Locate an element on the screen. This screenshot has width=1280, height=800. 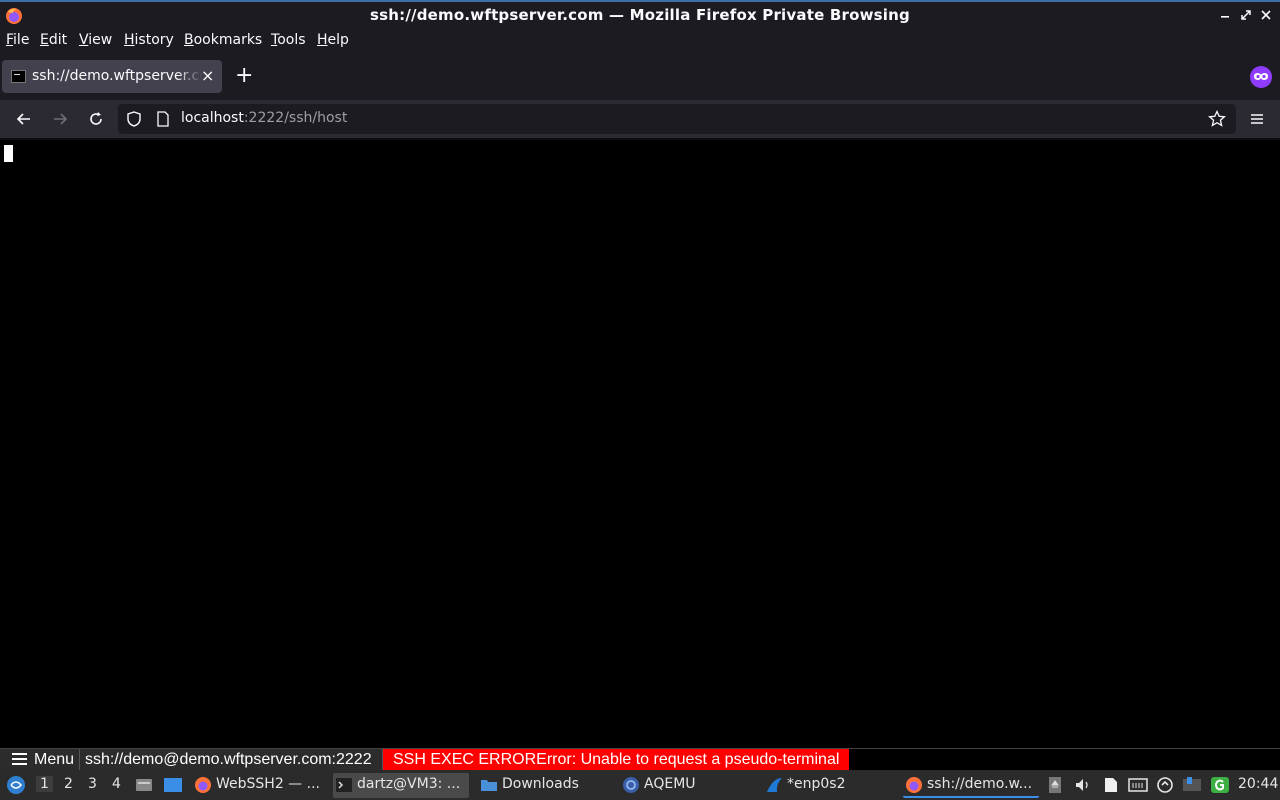
wireshark-icon is located at coordinates (774, 785).